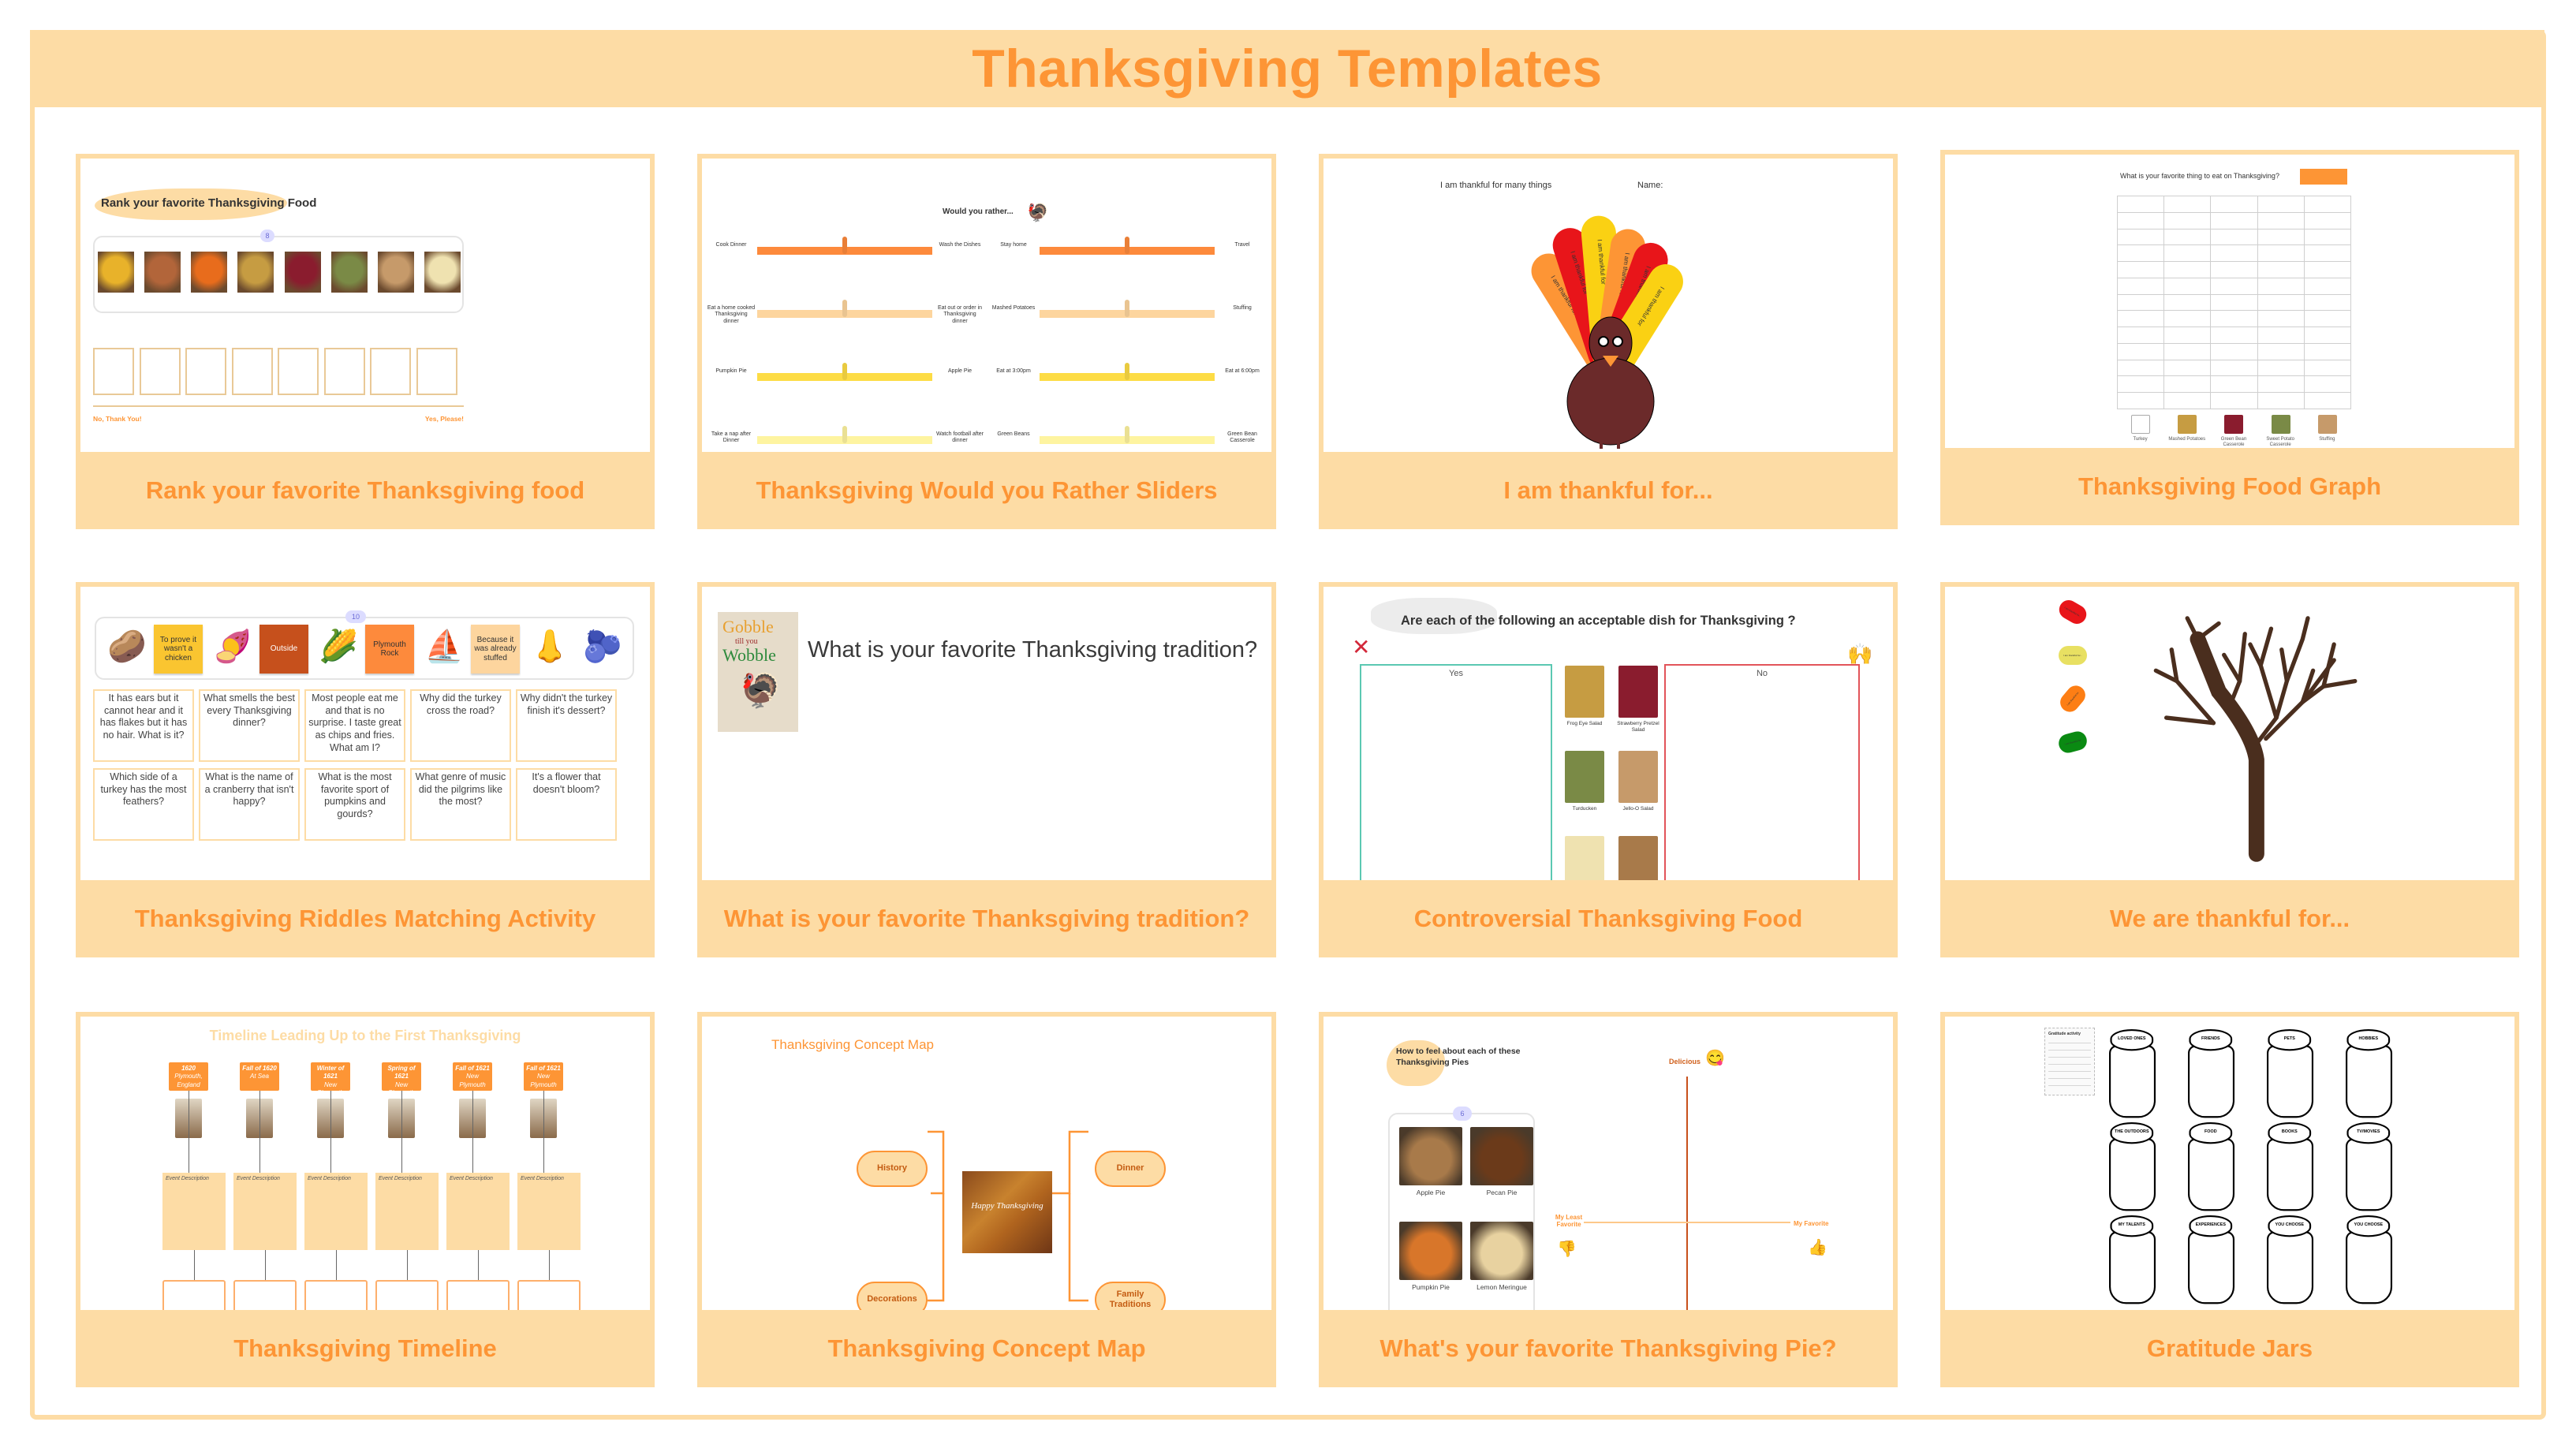 This screenshot has height=1448, width=2576. Describe the element at coordinates (2211, 1259) in the screenshot. I see `gratitude-jar: EXPERIENCES` at that location.